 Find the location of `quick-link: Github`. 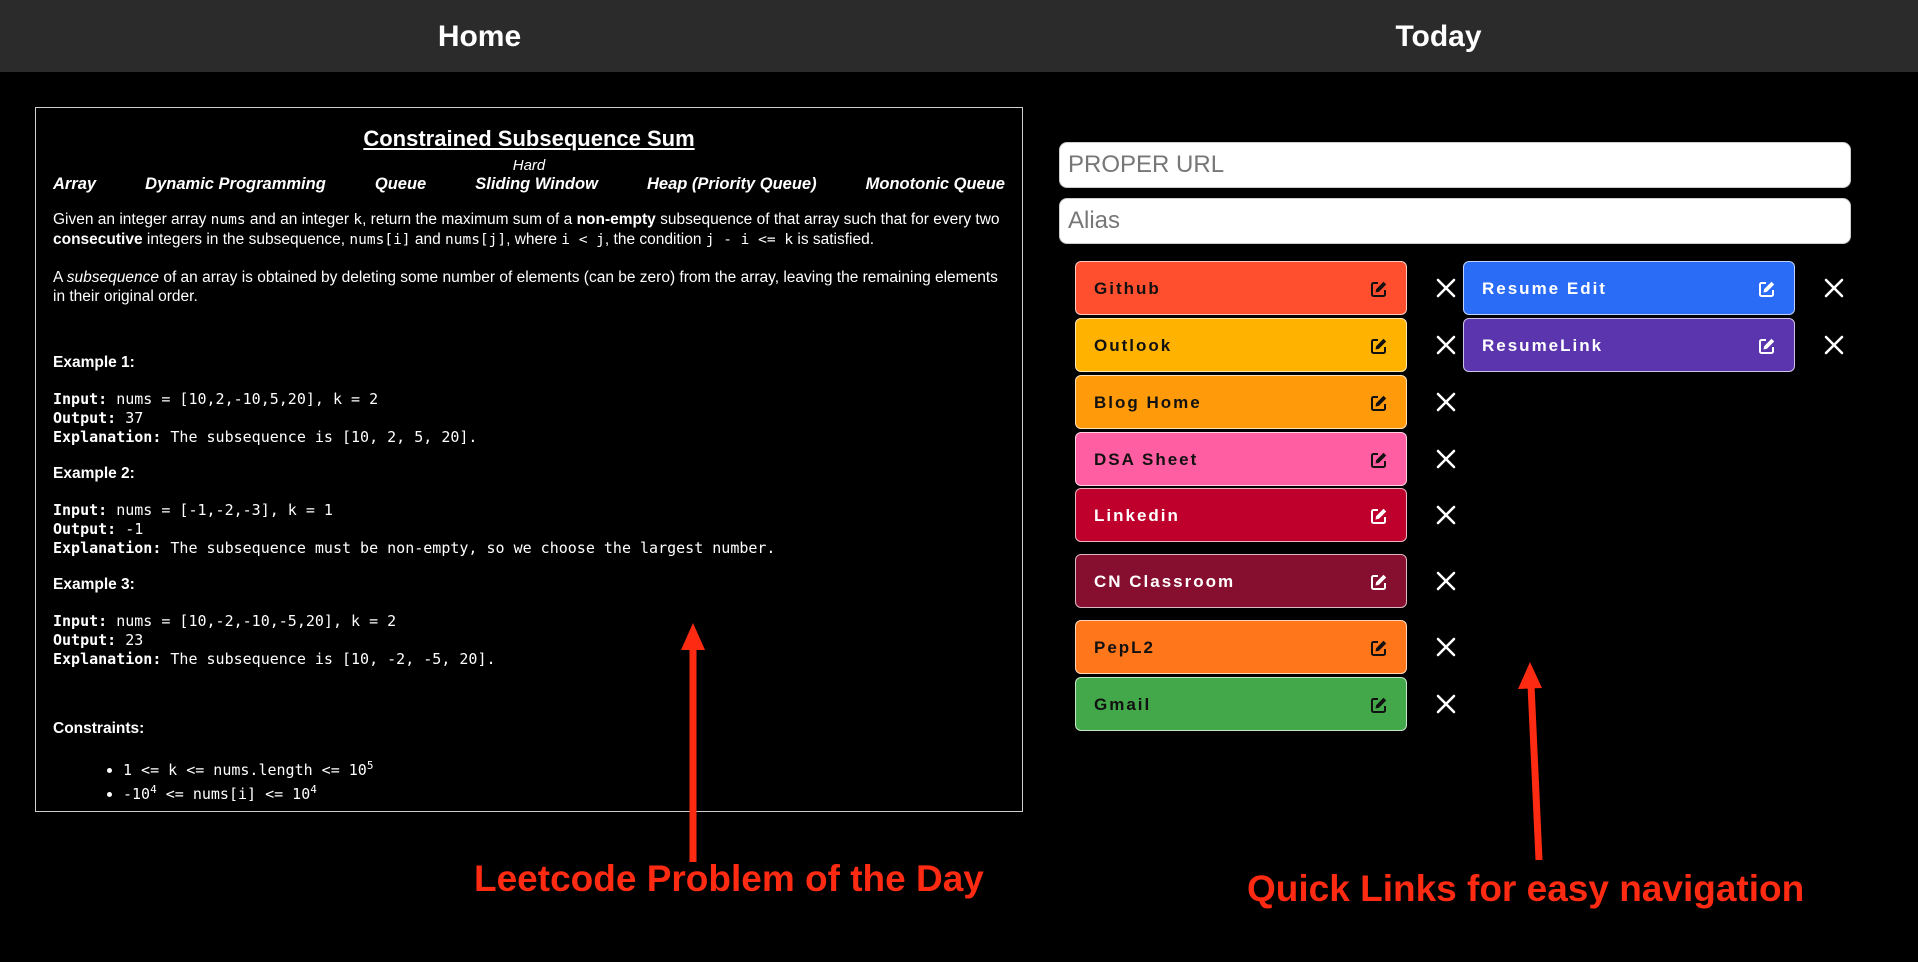

quick-link: Github is located at coordinates (1241, 288).